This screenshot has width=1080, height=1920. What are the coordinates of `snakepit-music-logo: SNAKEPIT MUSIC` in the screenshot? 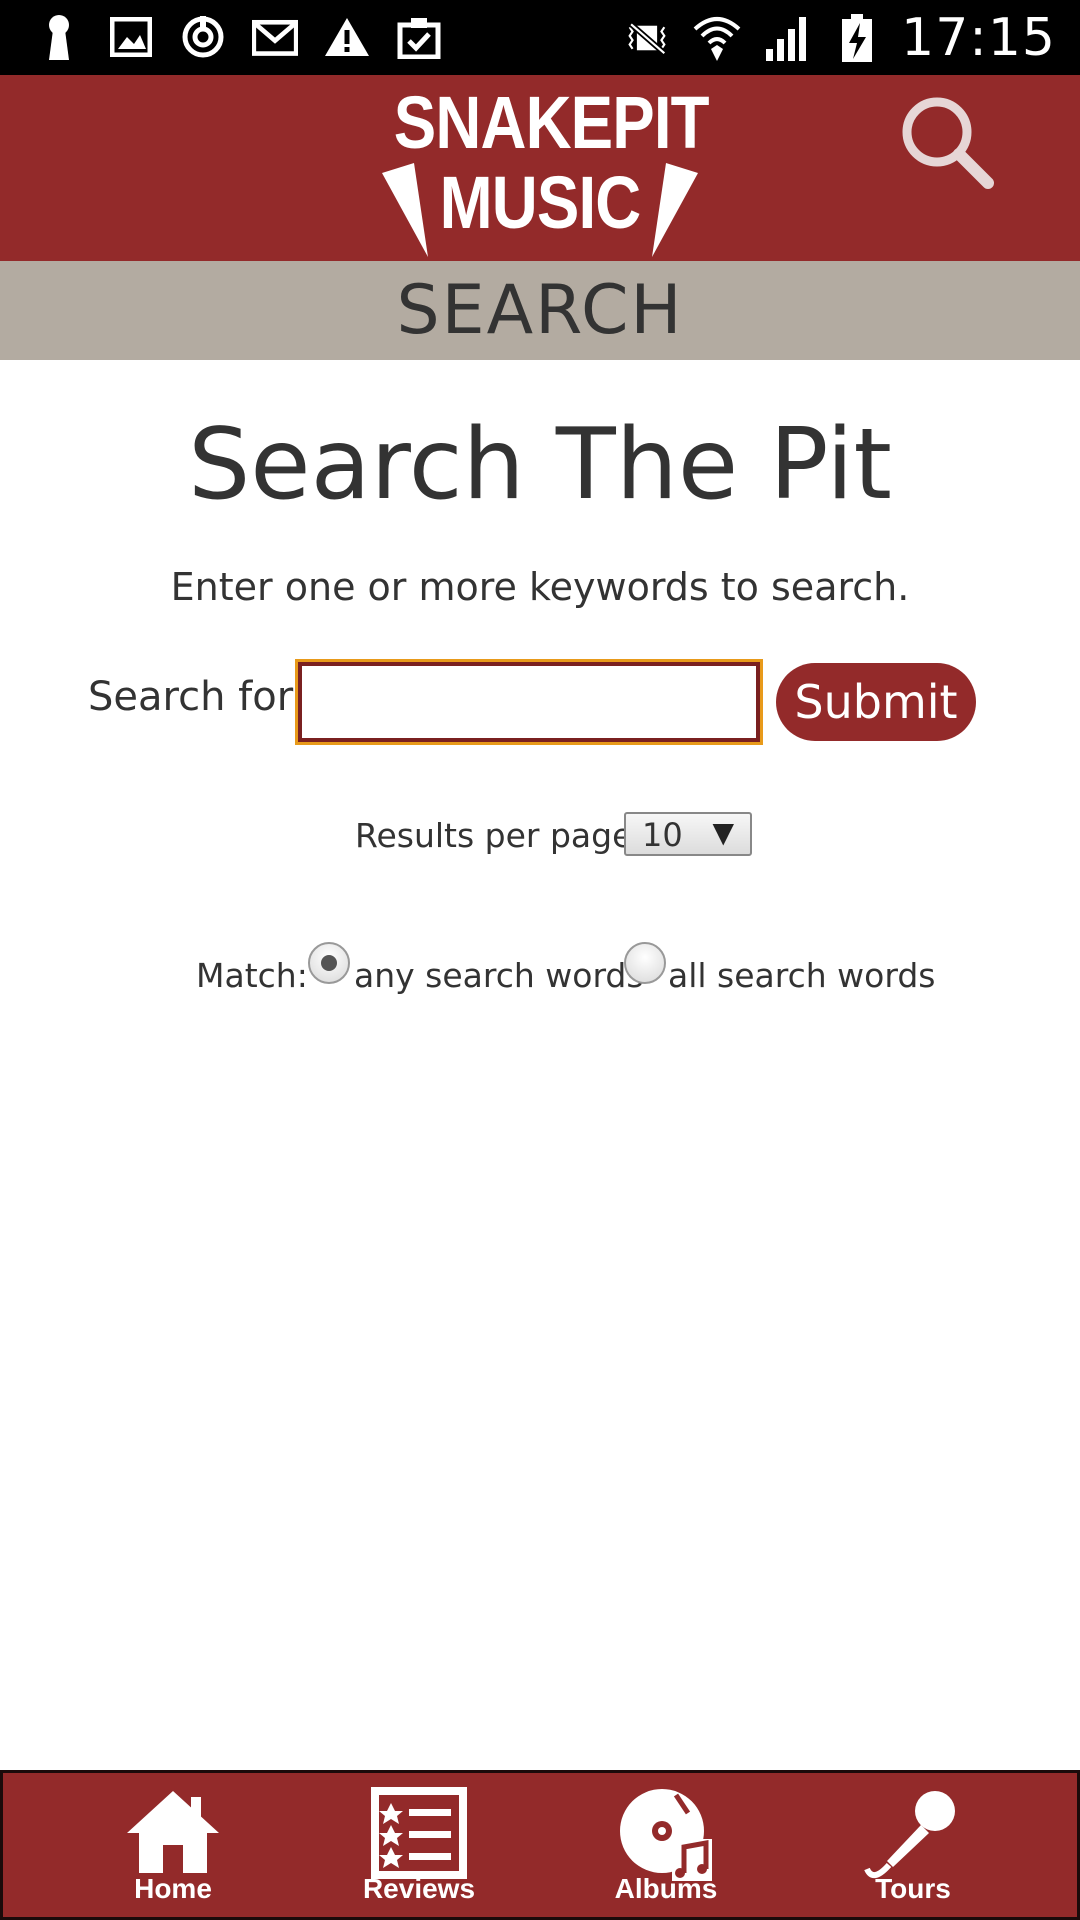 It's located at (540, 169).